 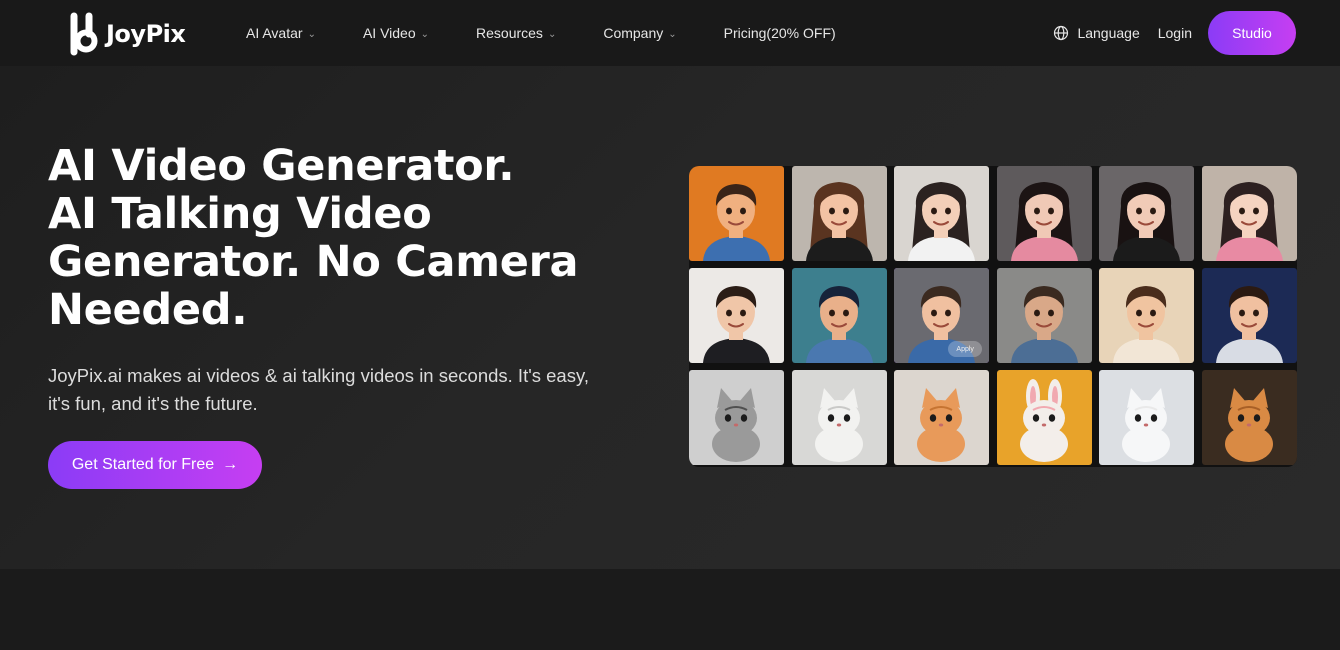 I want to click on hero-title-line: AI Video Generator., so click(x=281, y=166).